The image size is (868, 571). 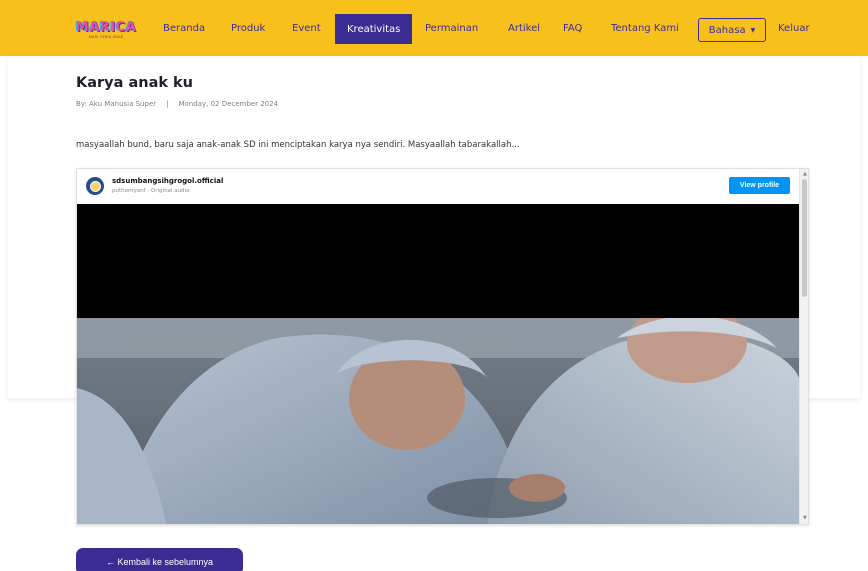 I want to click on post-date: Monday, 02 December 2024, so click(x=228, y=104).